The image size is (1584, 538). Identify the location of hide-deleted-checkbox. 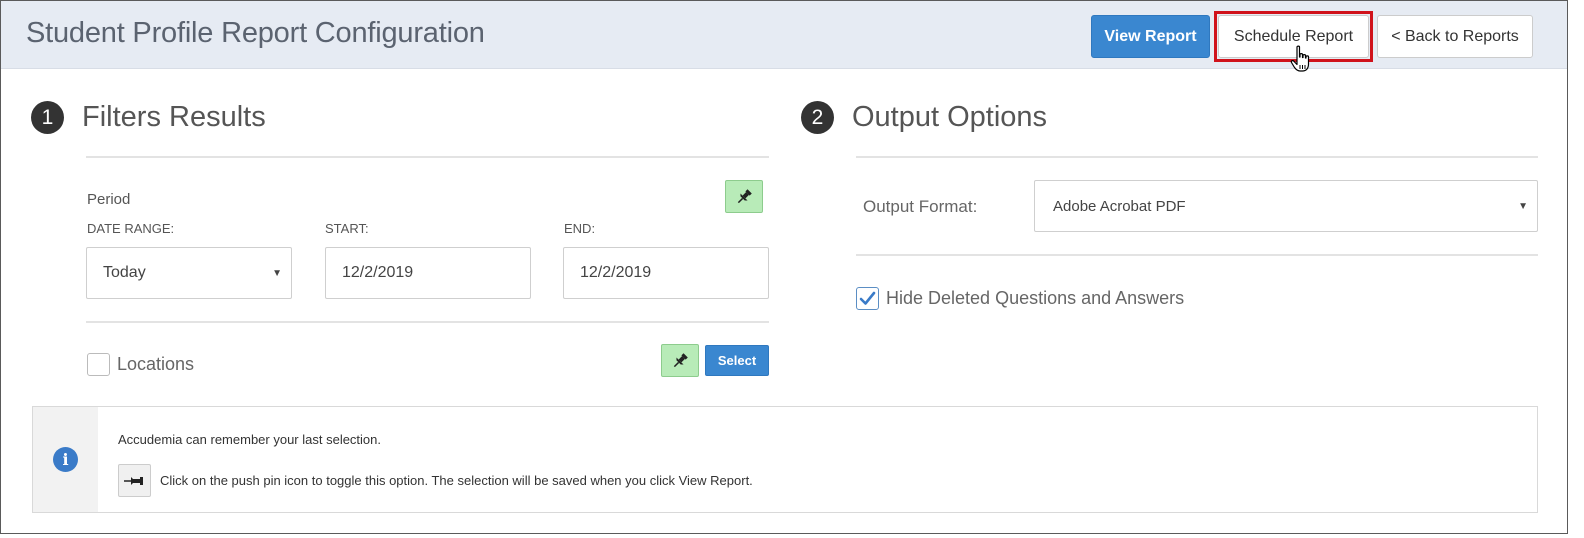
(867, 298).